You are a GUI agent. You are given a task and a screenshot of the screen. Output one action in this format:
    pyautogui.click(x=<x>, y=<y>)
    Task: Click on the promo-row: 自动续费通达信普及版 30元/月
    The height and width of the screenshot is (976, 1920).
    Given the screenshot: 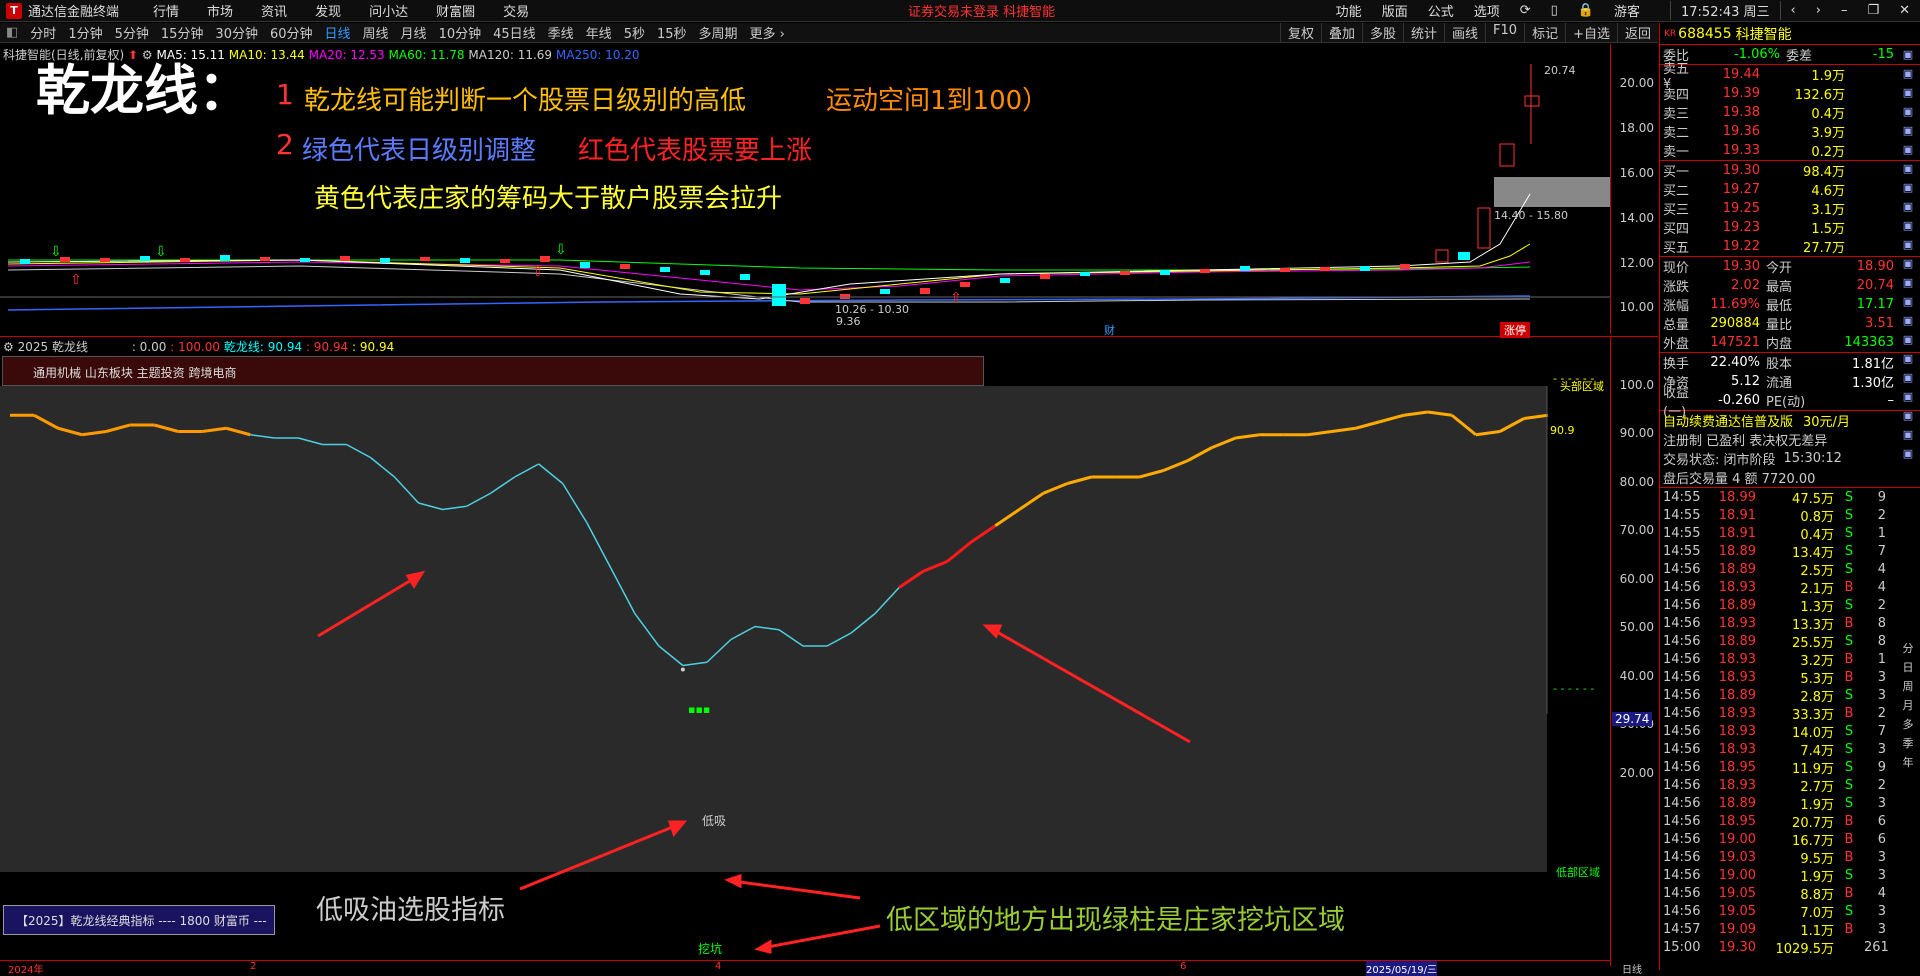 What is the action you would take?
    pyautogui.click(x=1790, y=420)
    